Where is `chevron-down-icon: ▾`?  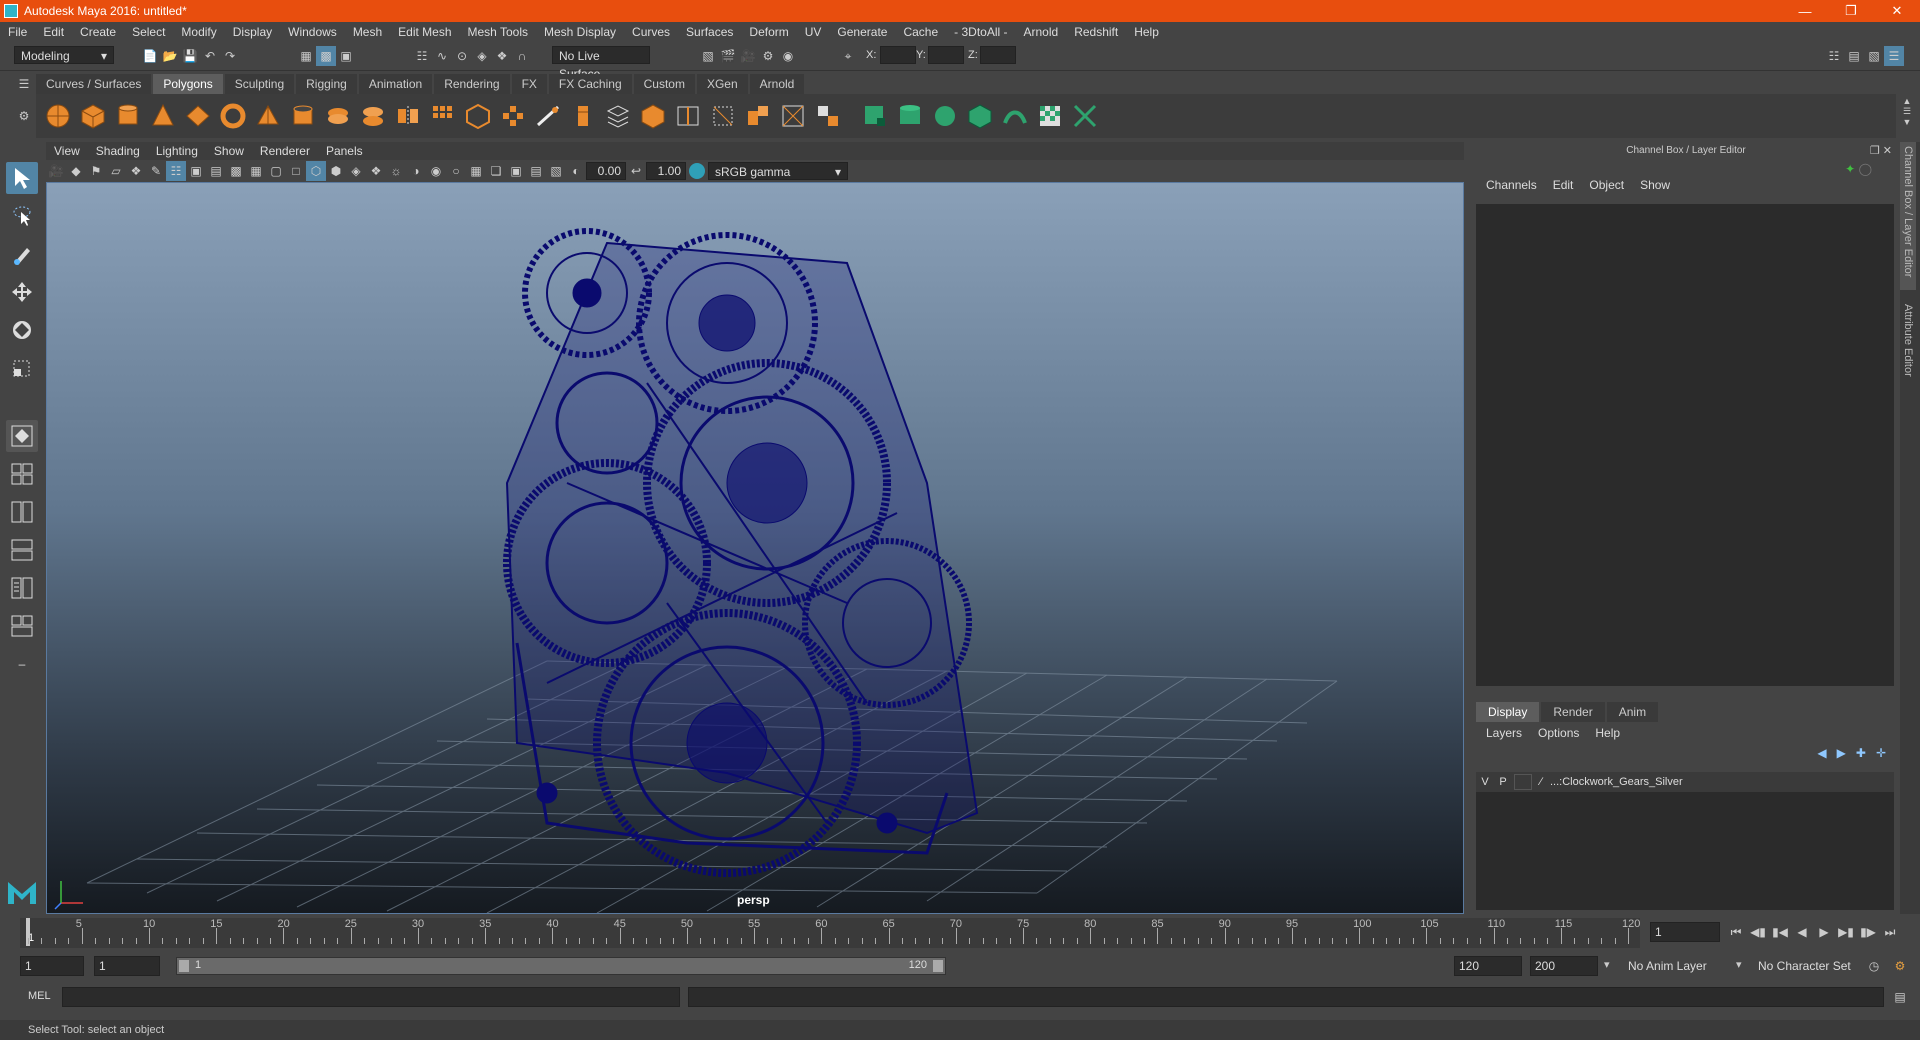
chevron-down-icon: ▾ is located at coordinates (1739, 964).